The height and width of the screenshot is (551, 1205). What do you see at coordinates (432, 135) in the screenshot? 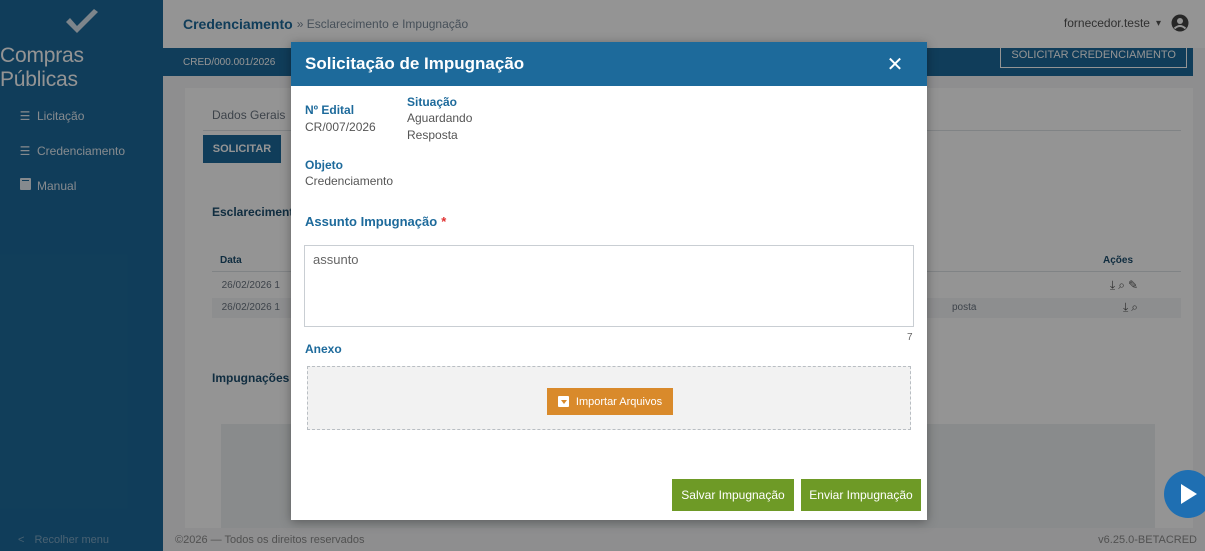
I see `situacao-value-line: Resposta` at bounding box center [432, 135].